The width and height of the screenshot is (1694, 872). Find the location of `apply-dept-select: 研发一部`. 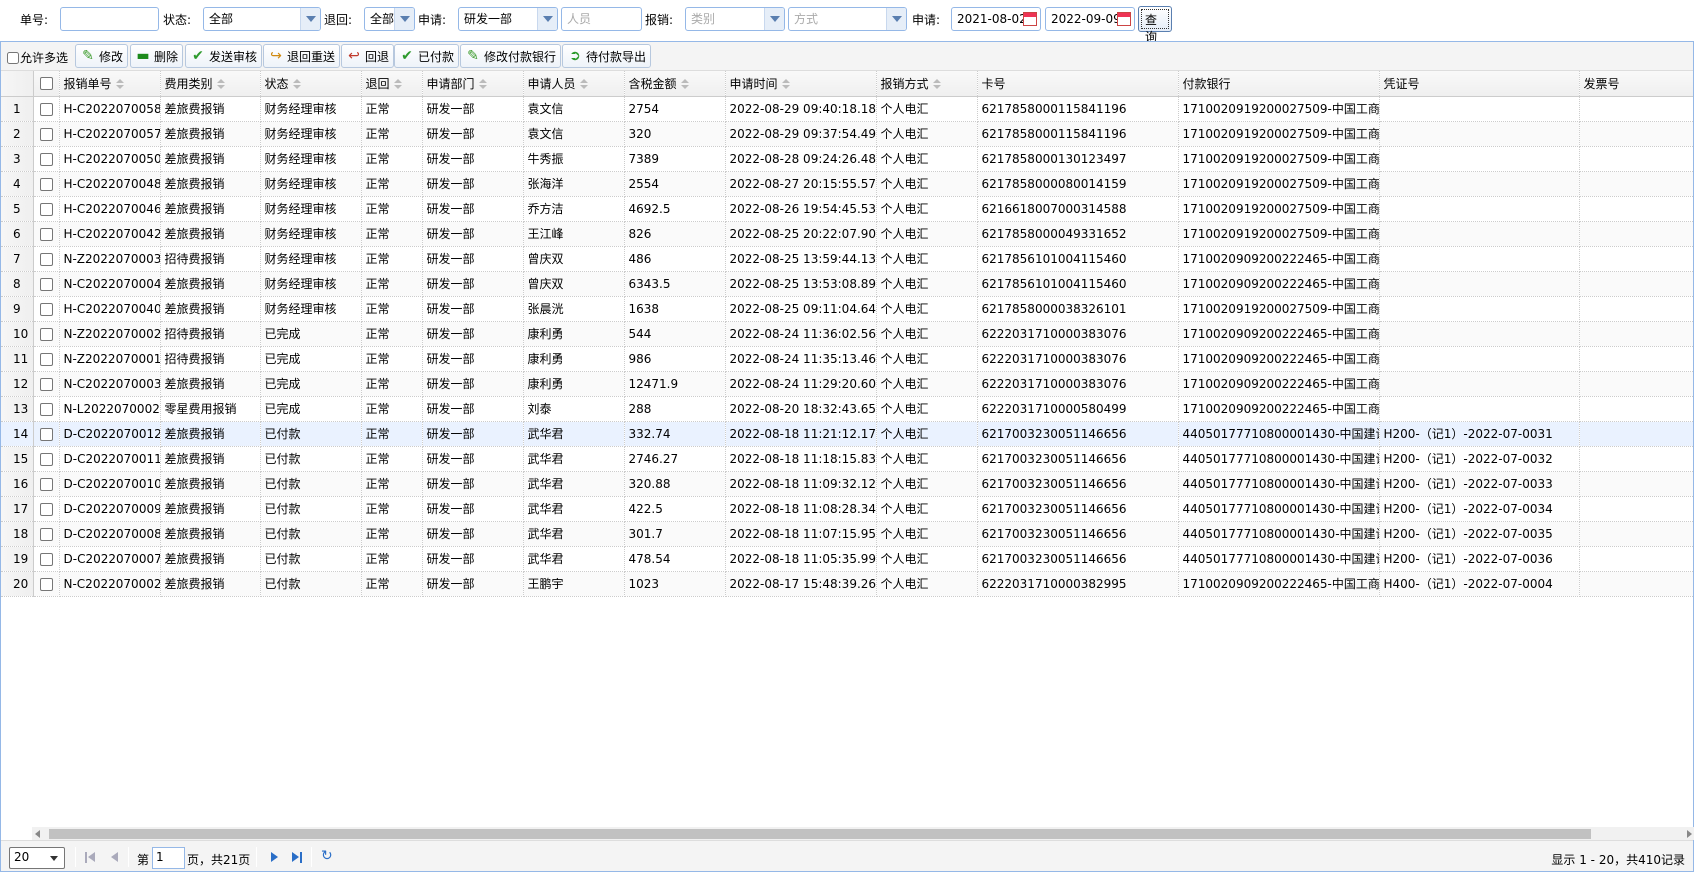

apply-dept-select: 研发一部 is located at coordinates (508, 19).